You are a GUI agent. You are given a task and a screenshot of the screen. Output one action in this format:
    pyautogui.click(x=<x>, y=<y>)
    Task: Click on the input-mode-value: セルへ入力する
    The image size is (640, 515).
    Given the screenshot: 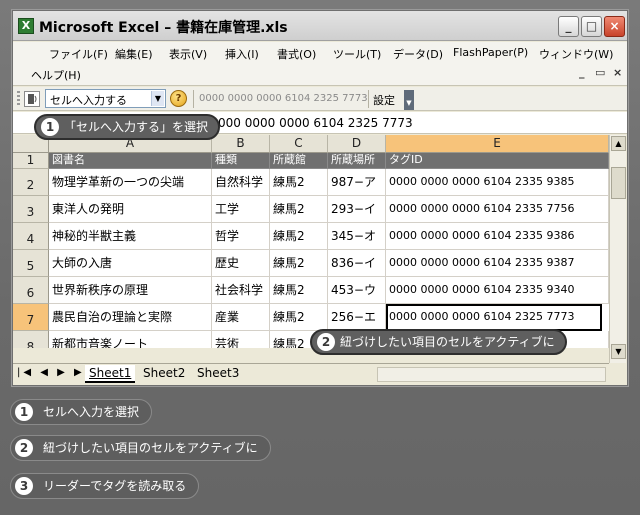 What is the action you would take?
    pyautogui.click(x=88, y=100)
    